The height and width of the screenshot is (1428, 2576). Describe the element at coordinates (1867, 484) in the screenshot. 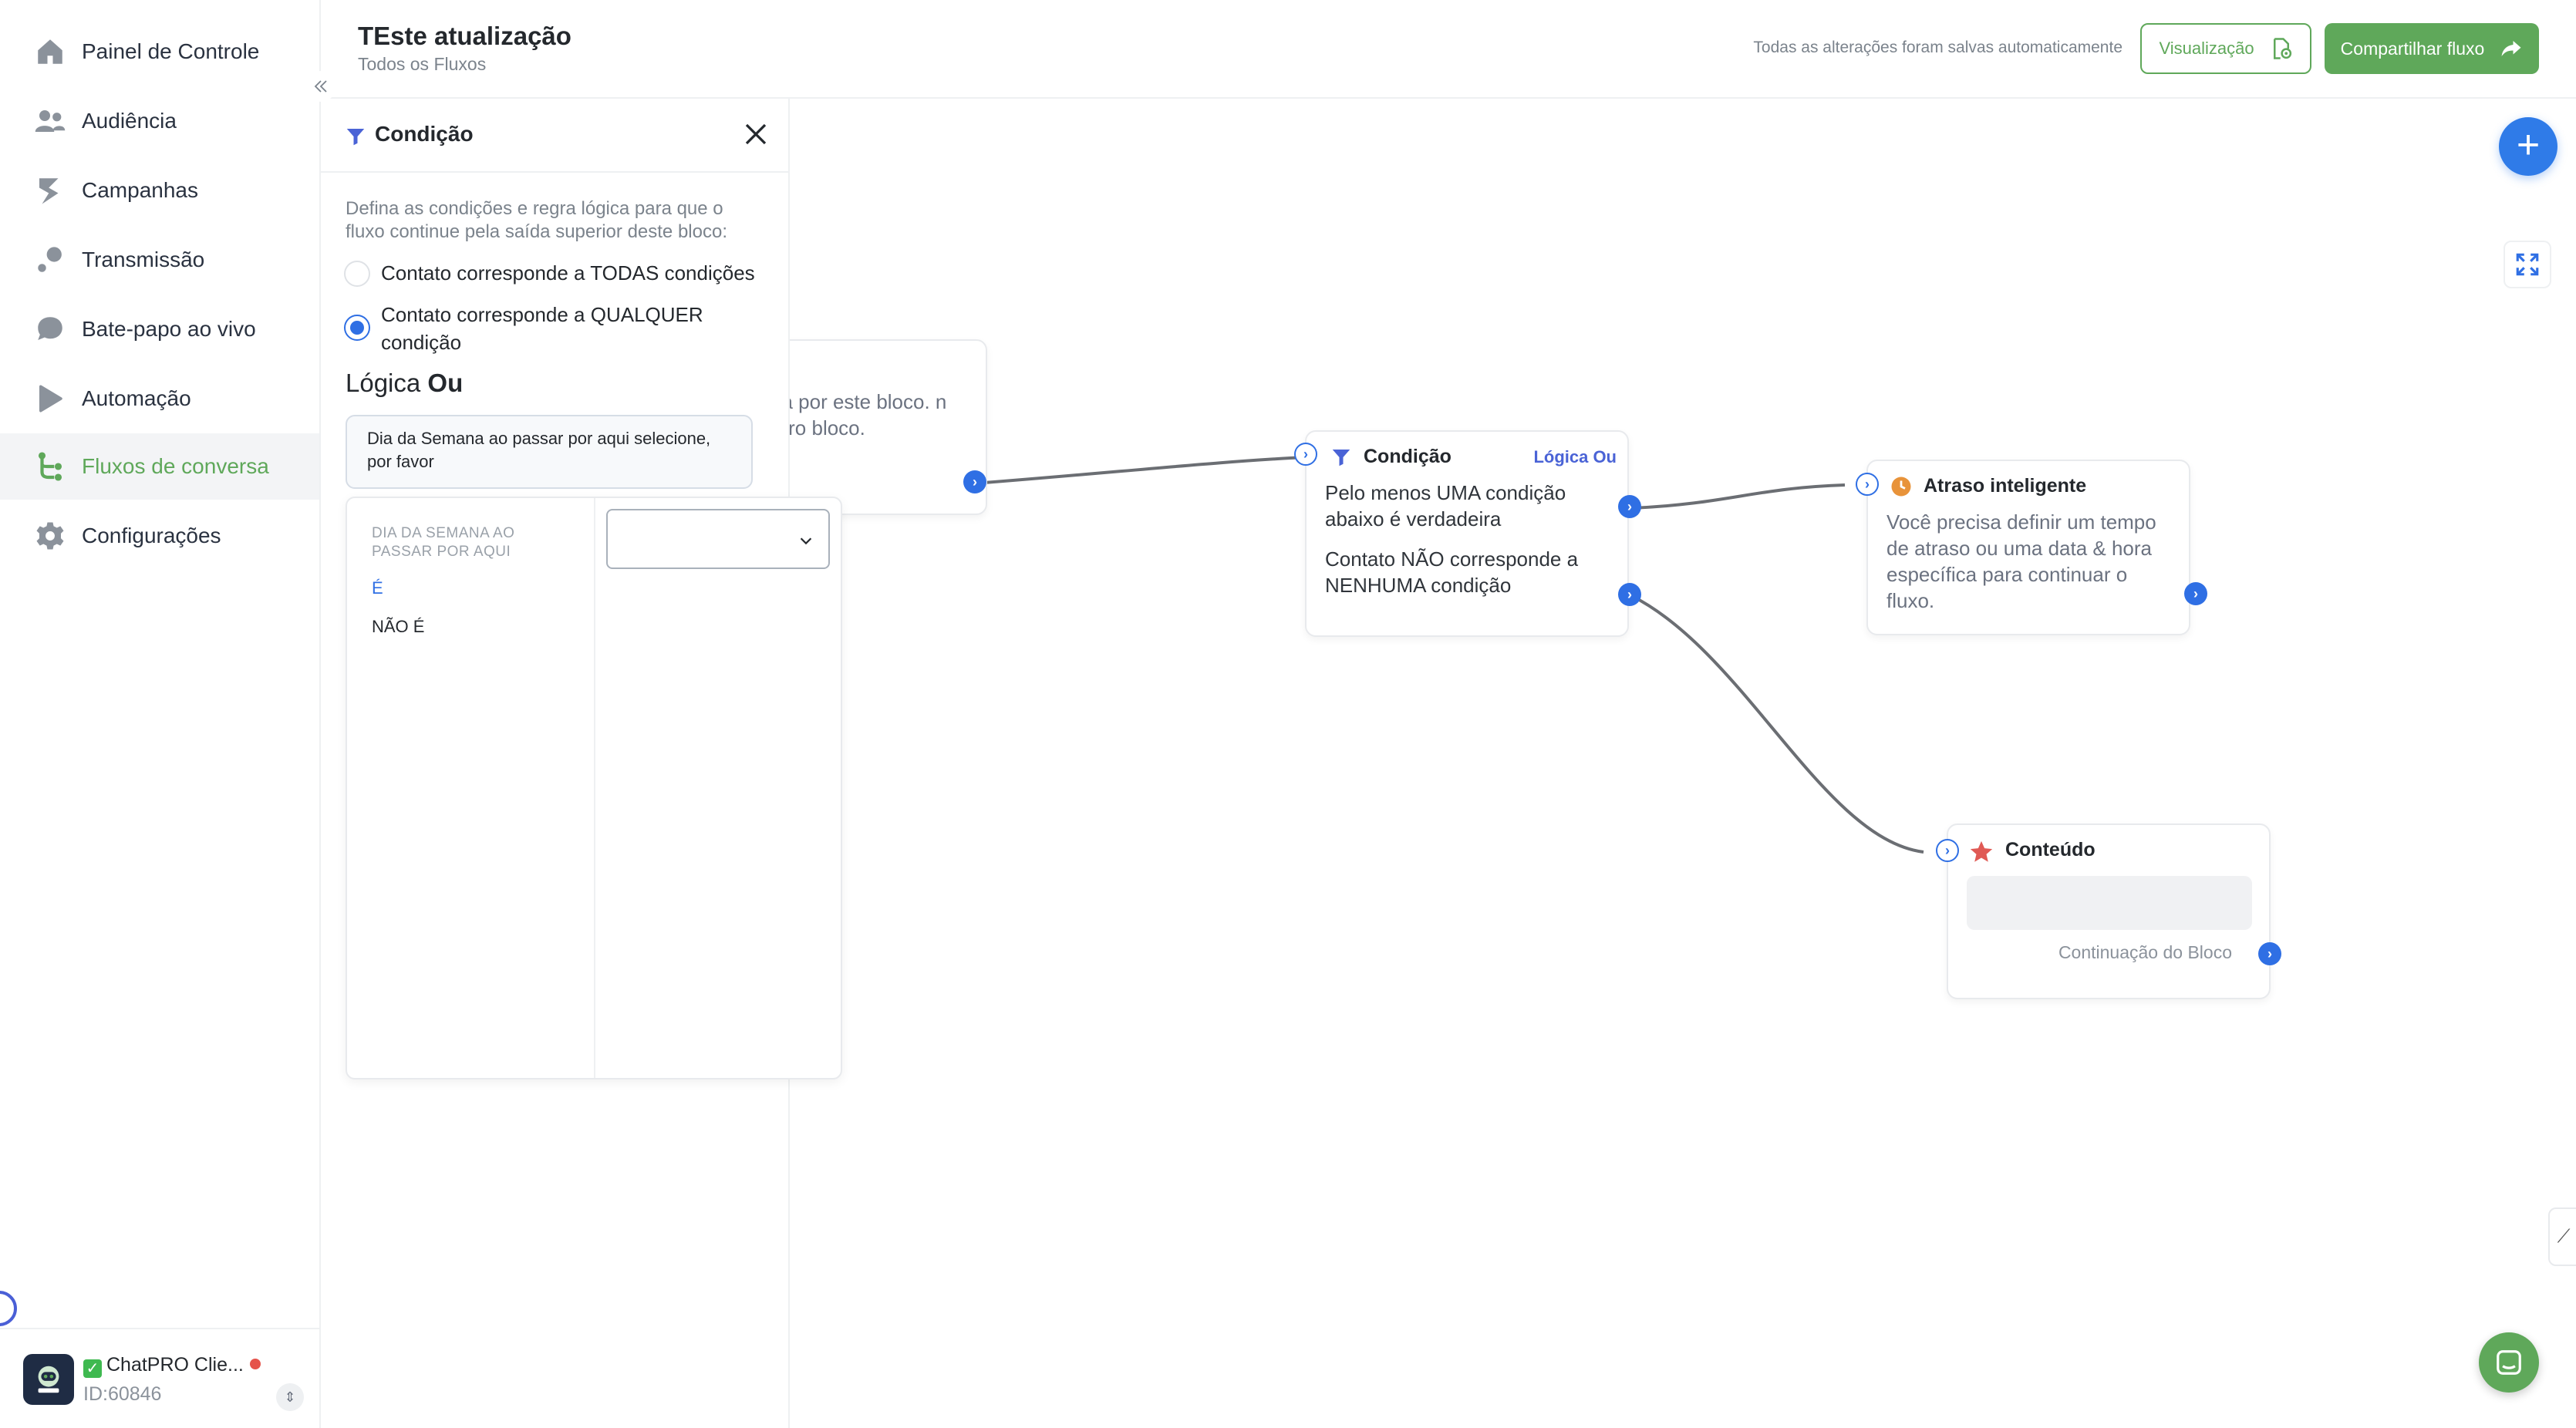

I see `delay-node-input-port: ›` at that location.